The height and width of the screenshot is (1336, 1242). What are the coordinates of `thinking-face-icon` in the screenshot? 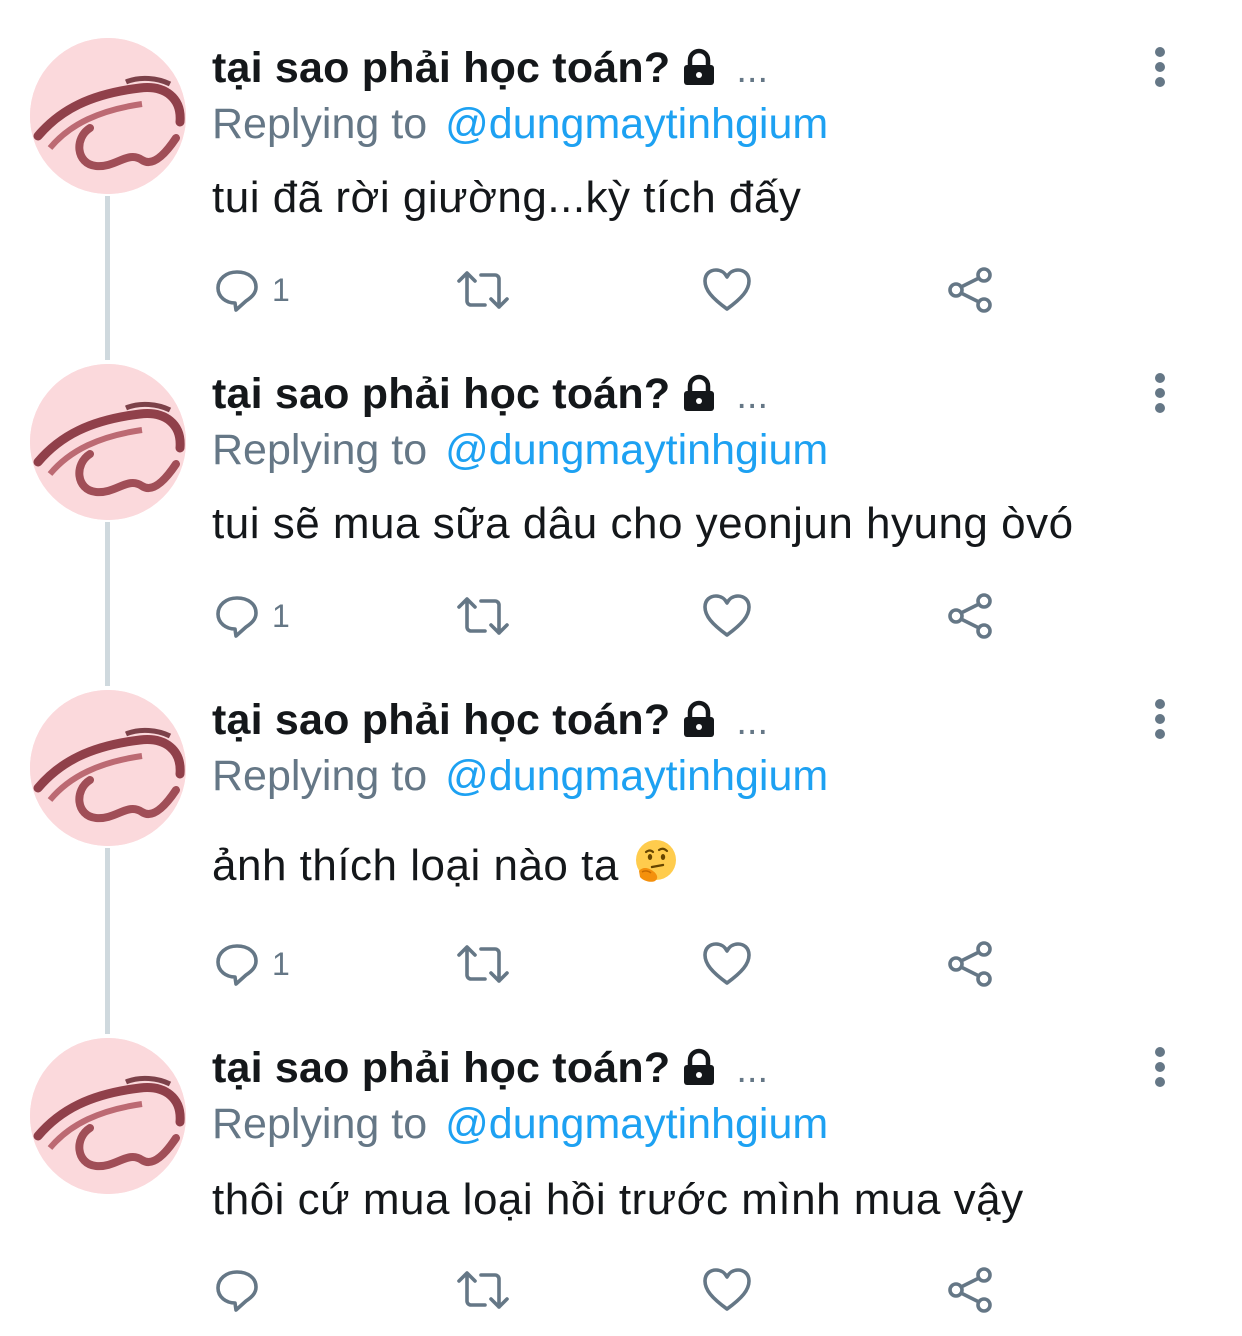 It's located at (656, 866).